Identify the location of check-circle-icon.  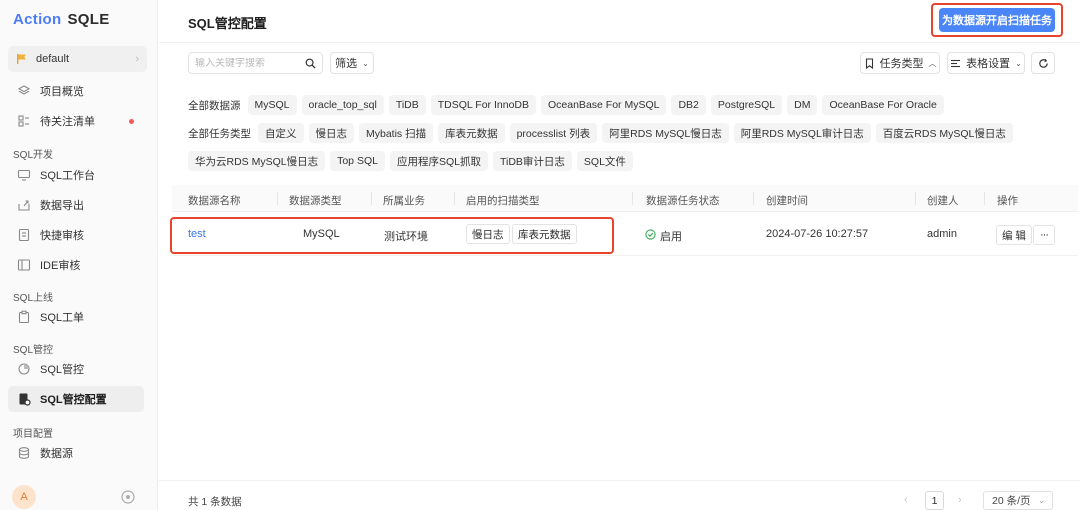
(650, 234).